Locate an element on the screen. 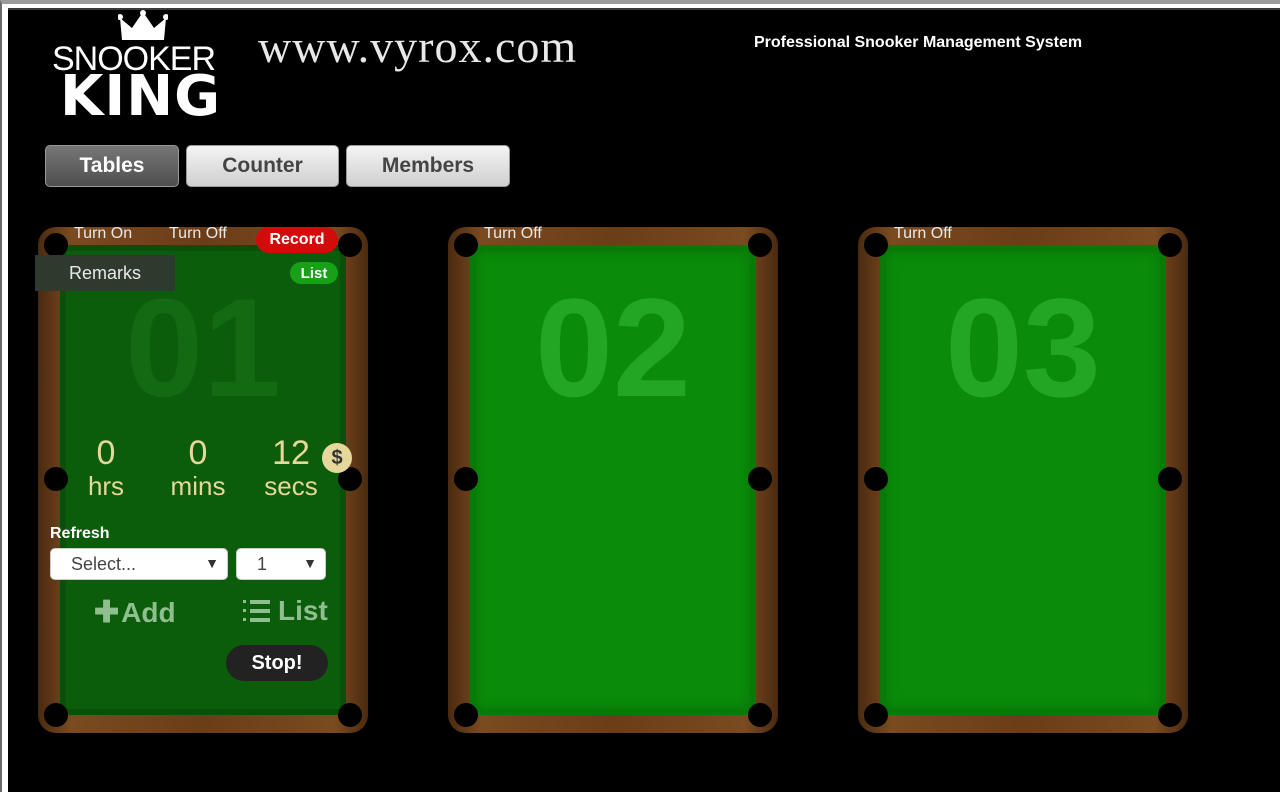  minutes-label: mins is located at coordinates (198, 486).